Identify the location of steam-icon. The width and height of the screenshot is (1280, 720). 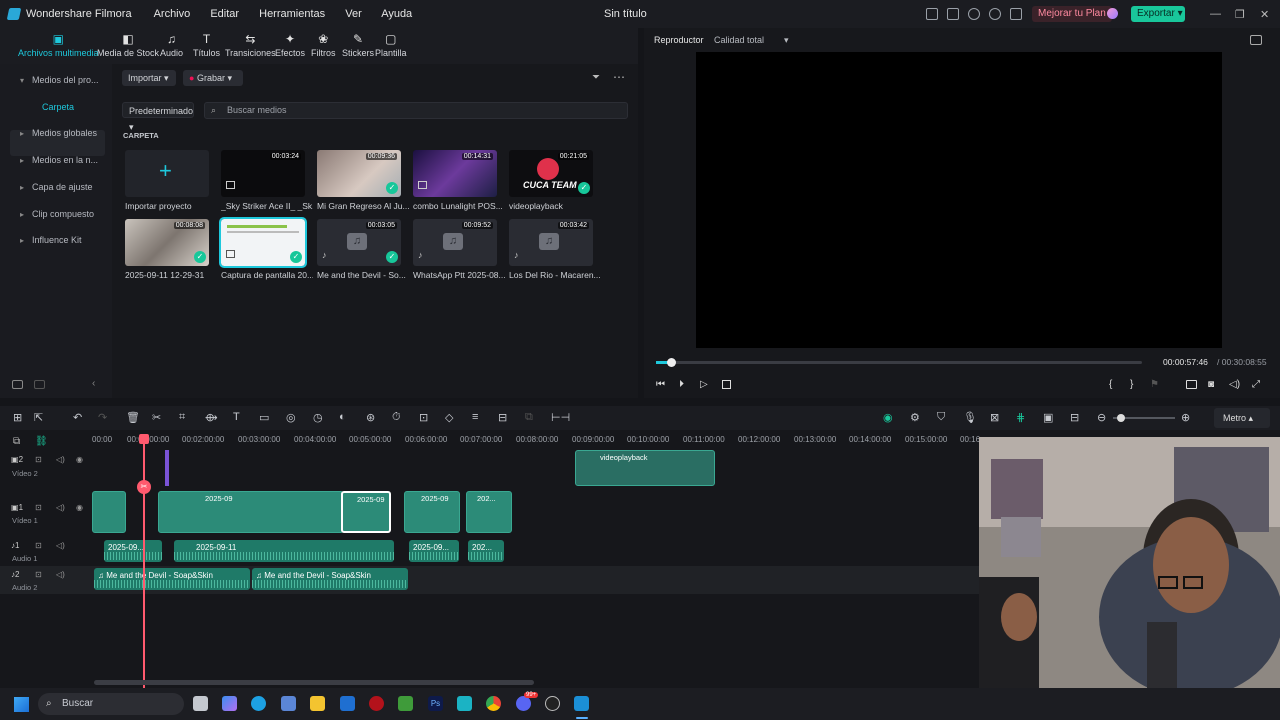
(552, 703).